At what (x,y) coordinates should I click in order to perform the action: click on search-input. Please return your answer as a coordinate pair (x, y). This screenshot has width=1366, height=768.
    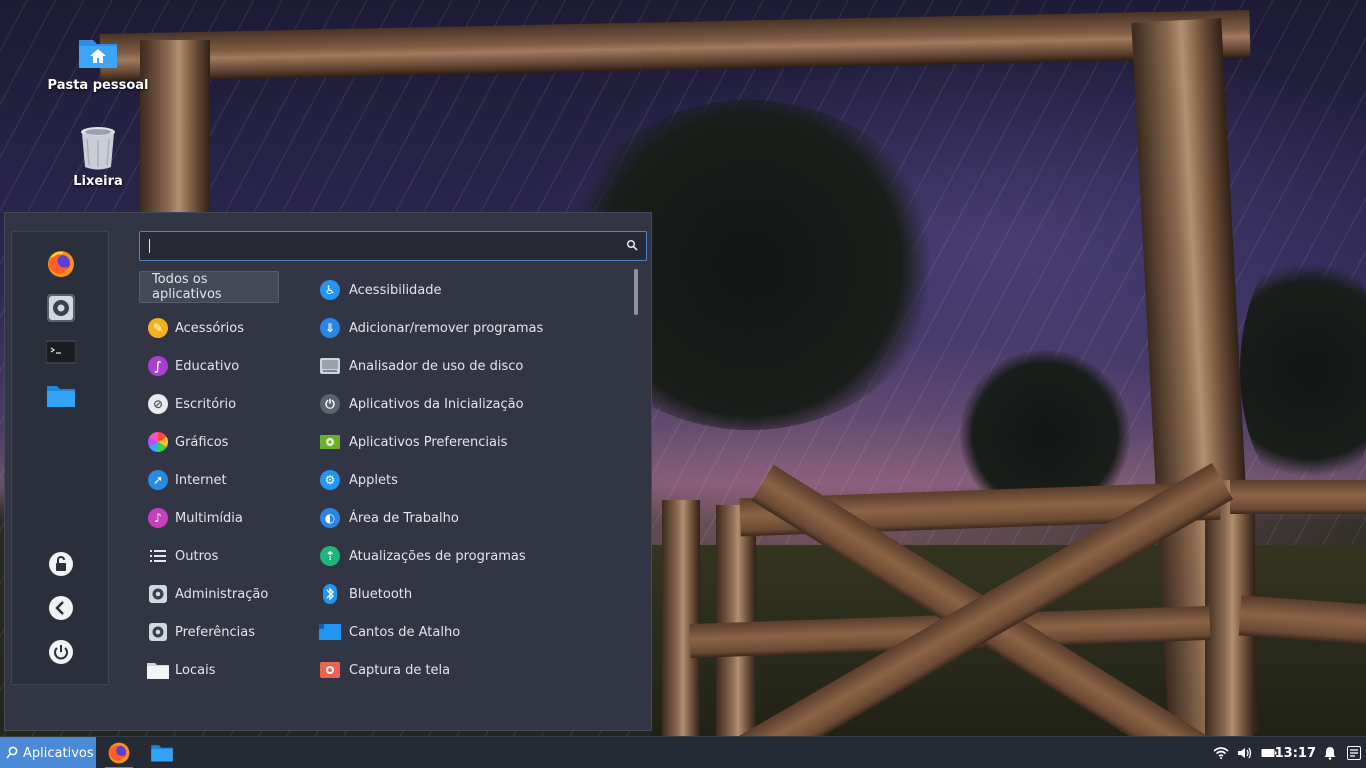
    Looking at the image, I should click on (380, 246).